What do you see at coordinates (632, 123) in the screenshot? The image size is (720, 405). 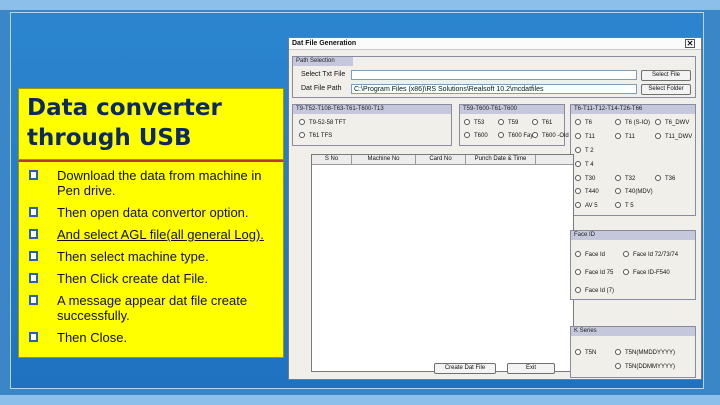 I see `radio-t6-sio: T6 (S-IO)` at bounding box center [632, 123].